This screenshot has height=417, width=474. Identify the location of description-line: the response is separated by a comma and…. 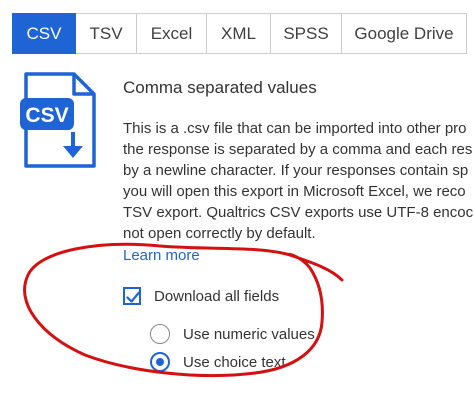
(298, 149).